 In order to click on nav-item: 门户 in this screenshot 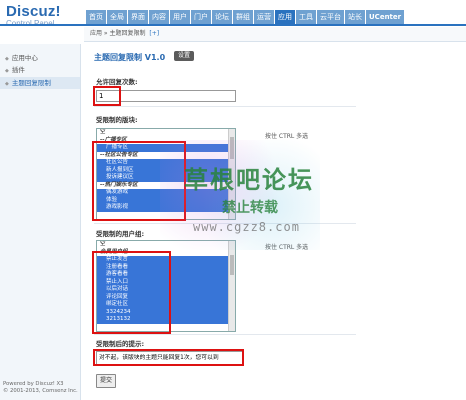, I will do `click(201, 17)`.